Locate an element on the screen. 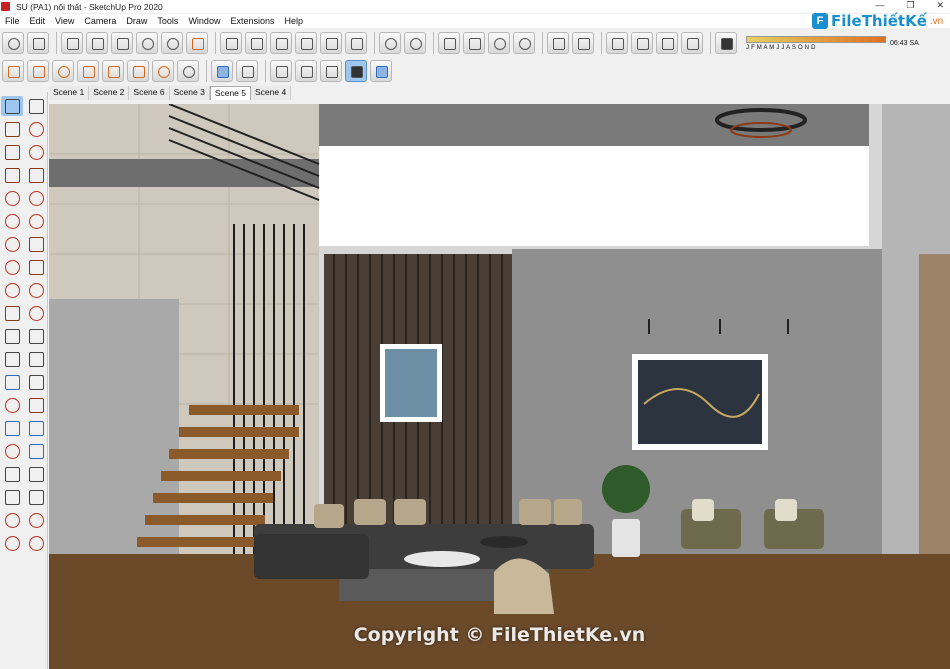 The width and height of the screenshot is (950, 669). top-view-icon is located at coordinates (281, 43).